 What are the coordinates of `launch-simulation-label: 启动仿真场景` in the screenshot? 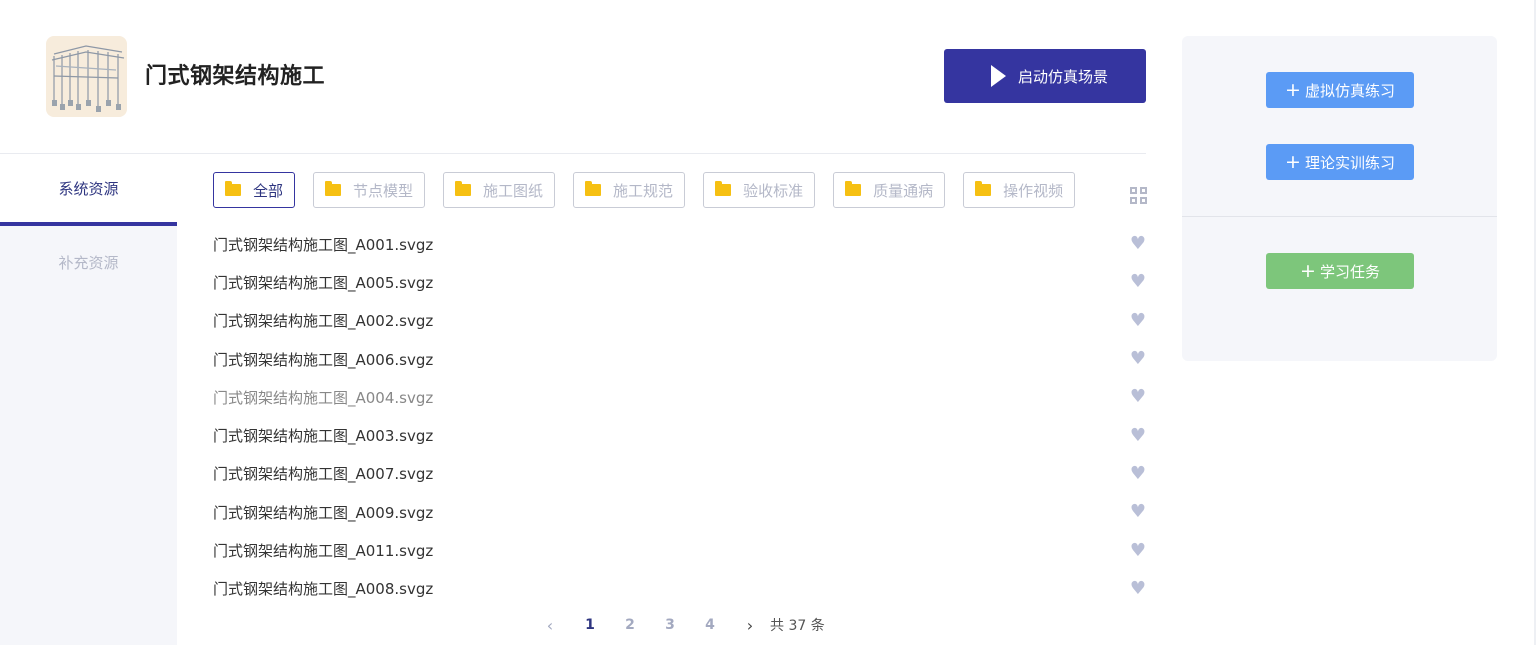 It's located at (1063, 76).